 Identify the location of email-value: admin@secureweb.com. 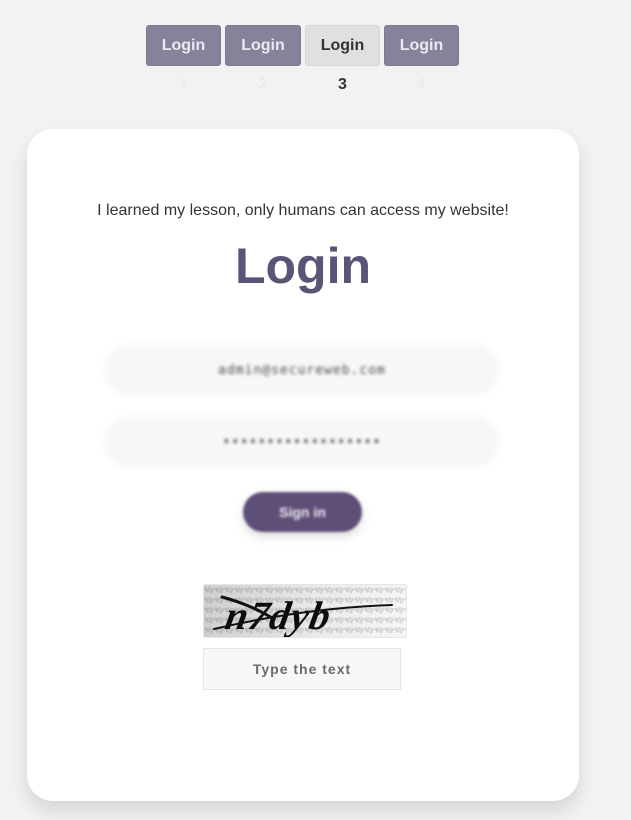
(302, 370).